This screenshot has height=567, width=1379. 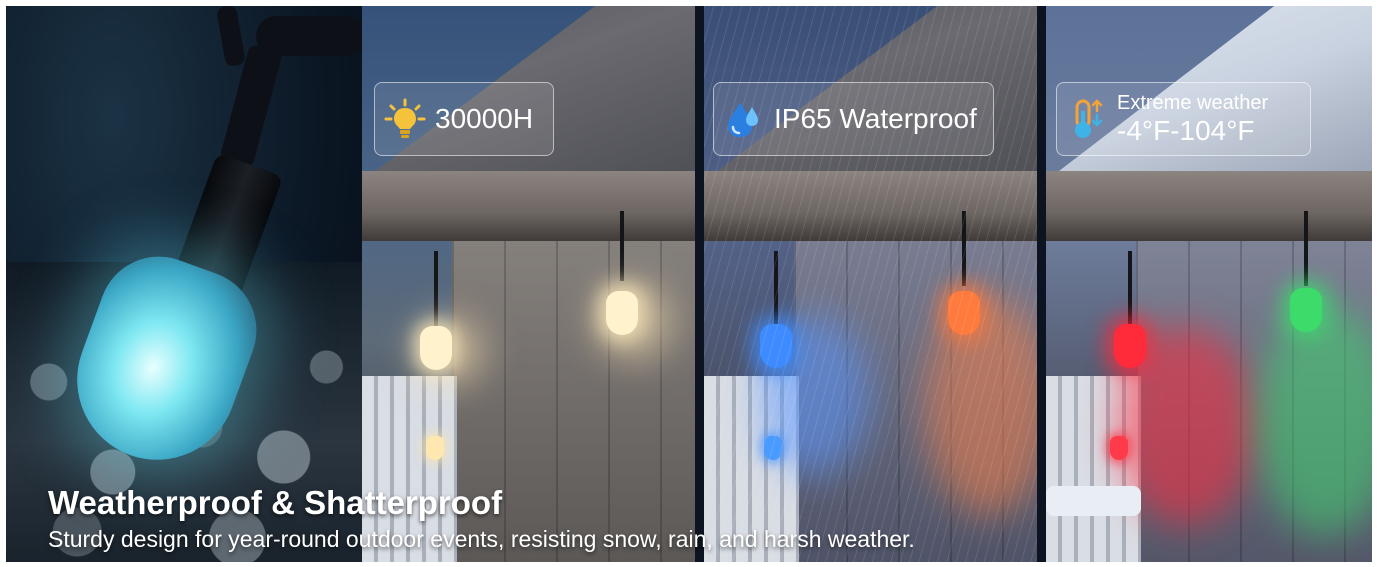 I want to click on waterproof-badge: IP65 Waterproof, so click(x=853, y=119).